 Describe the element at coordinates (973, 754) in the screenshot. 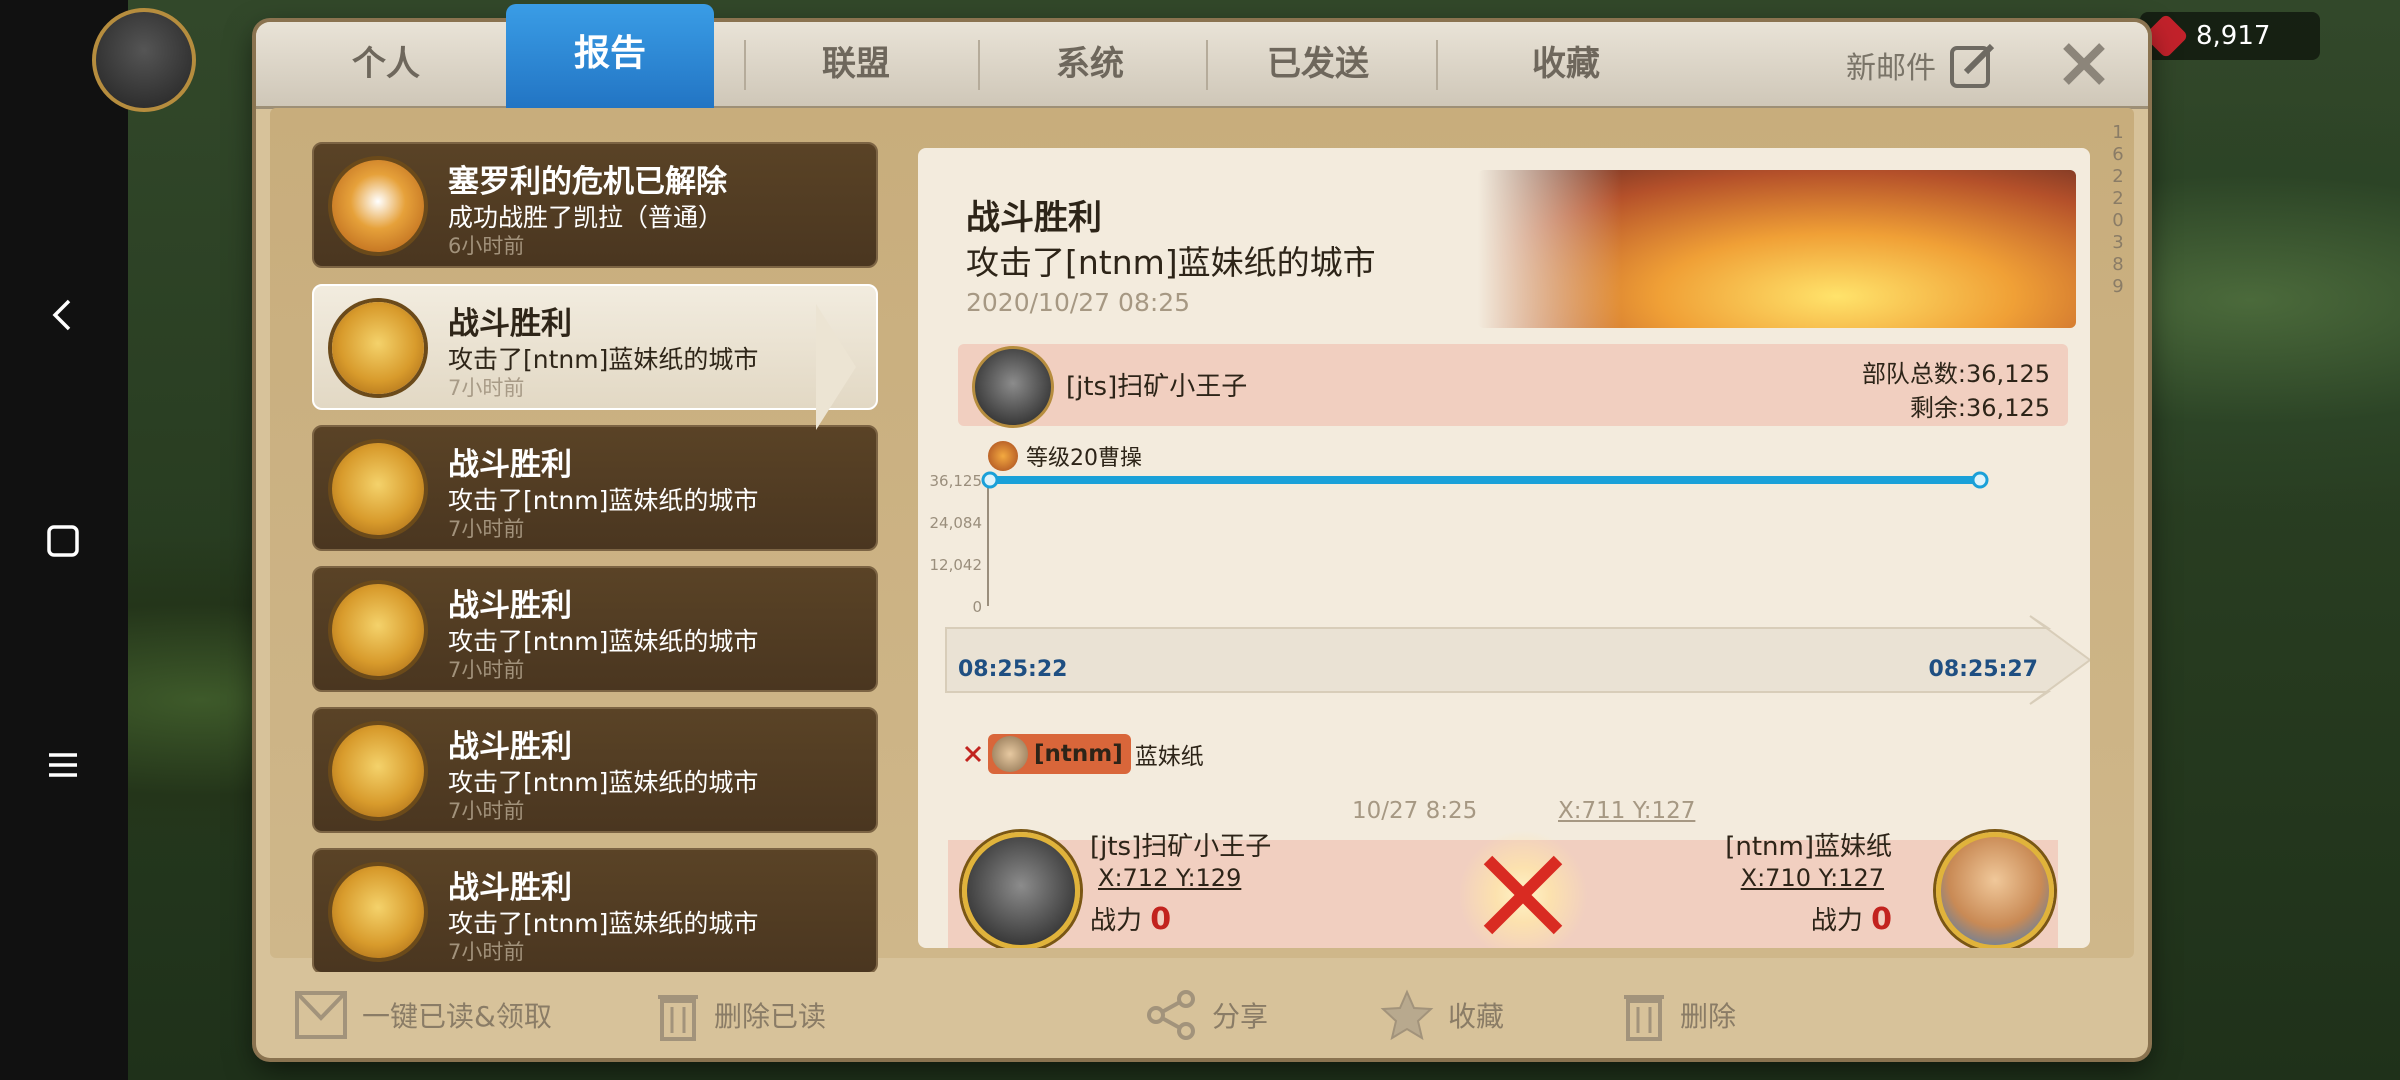

I see `close-small-icon` at that location.